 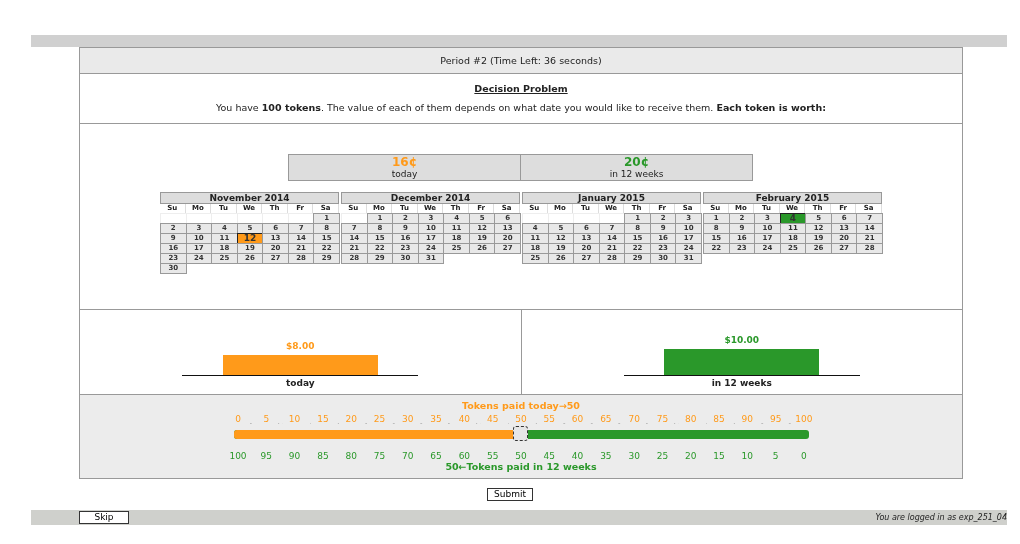 What do you see at coordinates (238, 419) in the screenshot?
I see `tick-label: 0` at bounding box center [238, 419].